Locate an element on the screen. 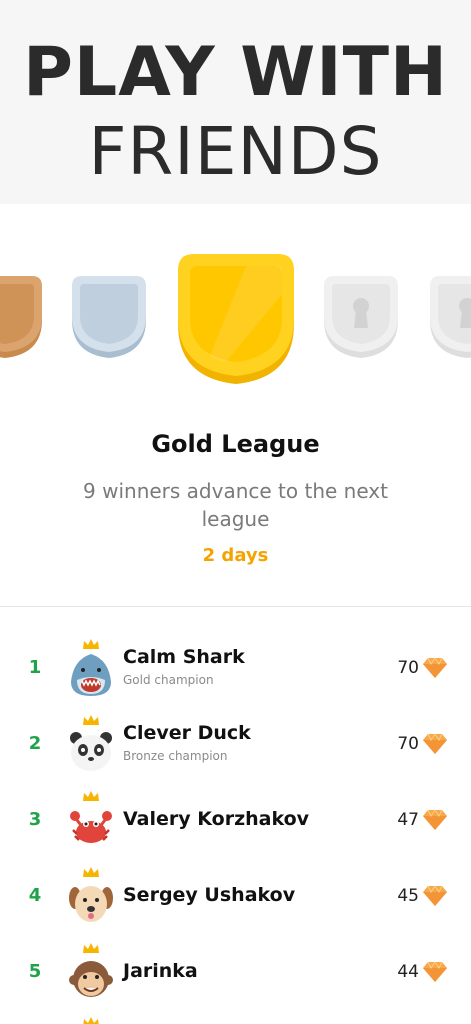 The height and width of the screenshot is (1024, 471). promo-title-line1: PLAY WITH is located at coordinates (235, 72).